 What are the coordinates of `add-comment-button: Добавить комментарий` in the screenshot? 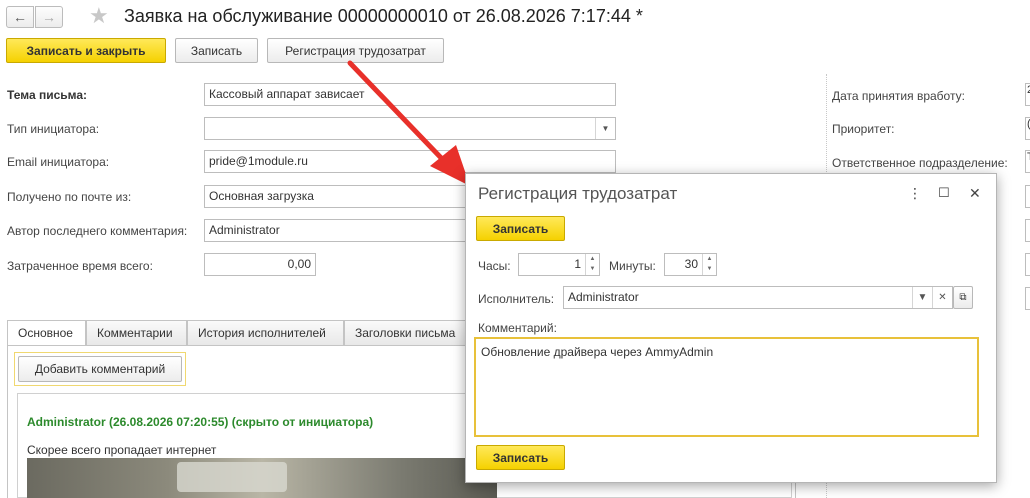 It's located at (100, 369).